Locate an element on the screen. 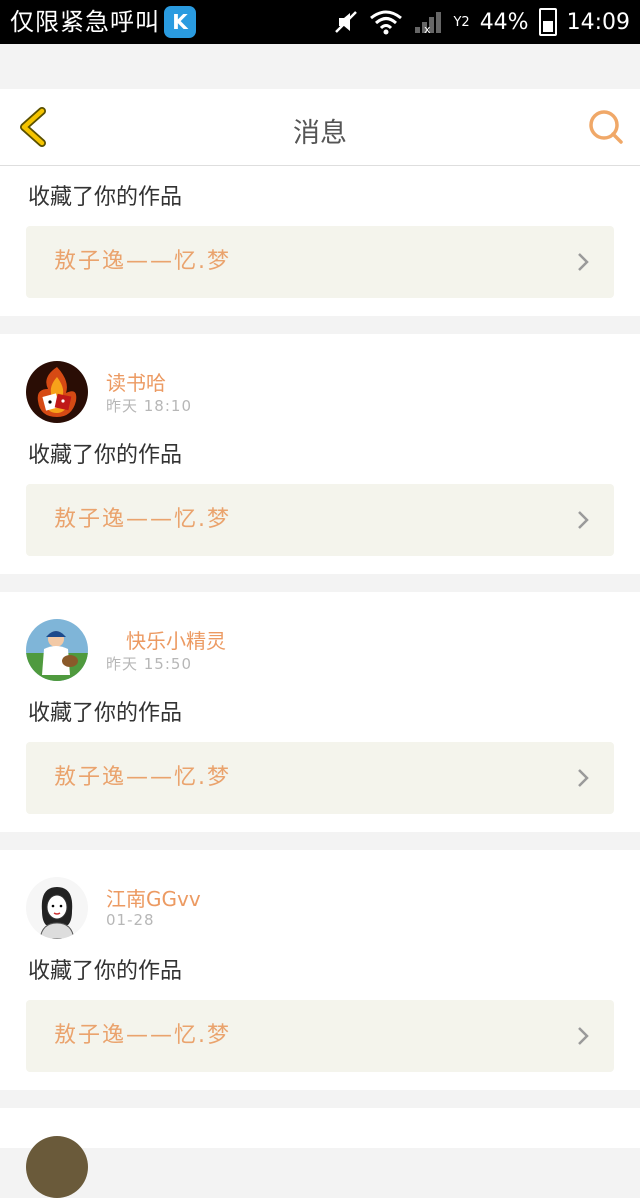 This screenshot has width=640, height=1198. svg-text: x is located at coordinates (427, 29).